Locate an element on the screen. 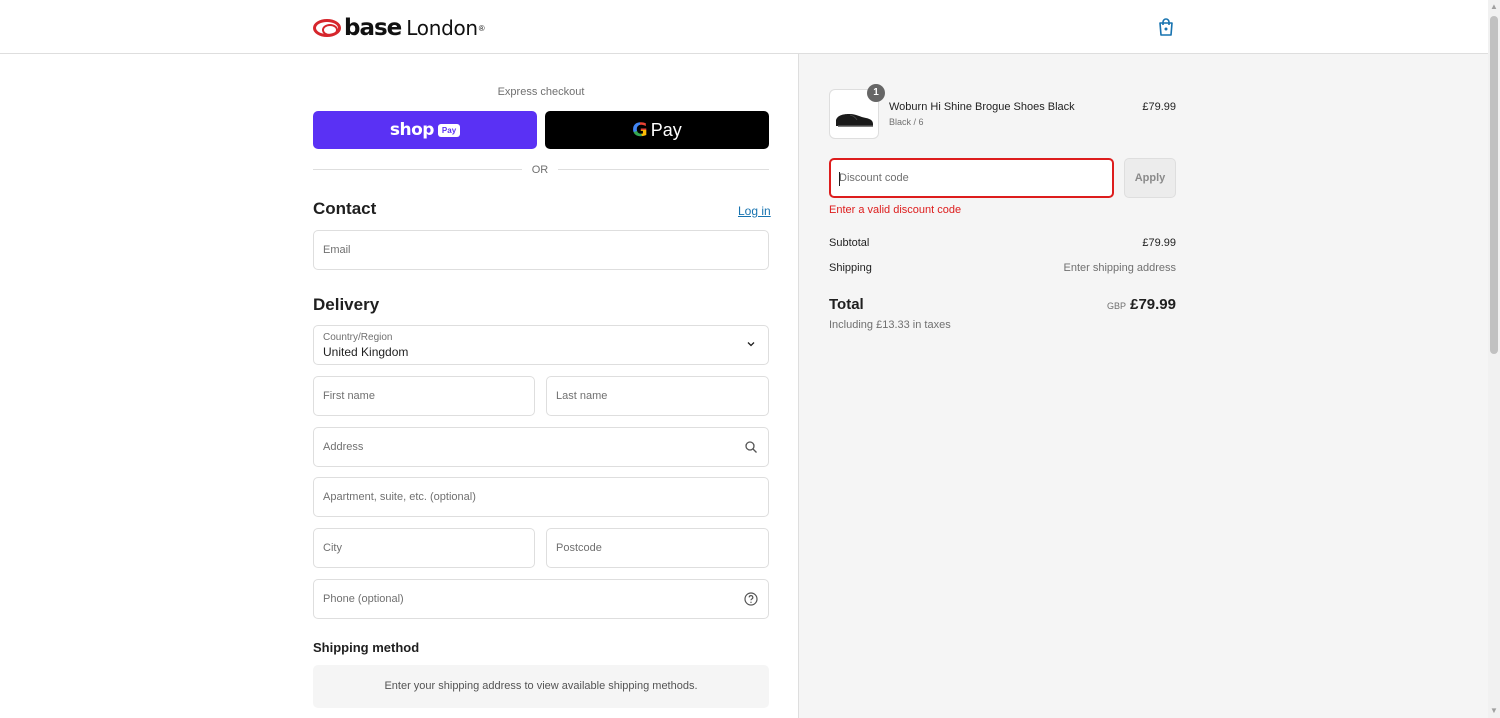  email-field: Email is located at coordinates (541, 250).